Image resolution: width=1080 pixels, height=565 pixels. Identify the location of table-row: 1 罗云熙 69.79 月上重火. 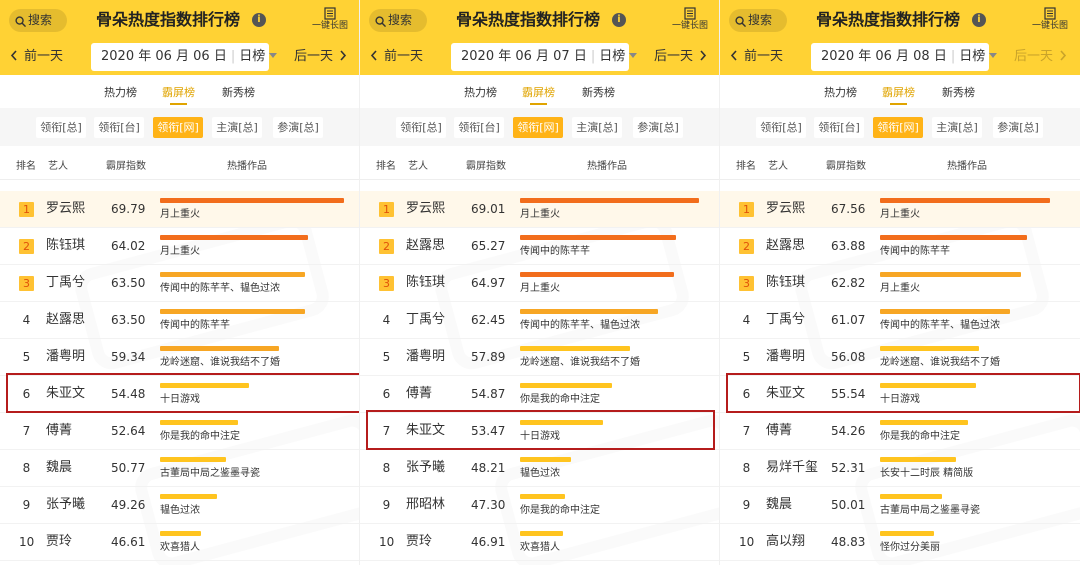
(180, 209).